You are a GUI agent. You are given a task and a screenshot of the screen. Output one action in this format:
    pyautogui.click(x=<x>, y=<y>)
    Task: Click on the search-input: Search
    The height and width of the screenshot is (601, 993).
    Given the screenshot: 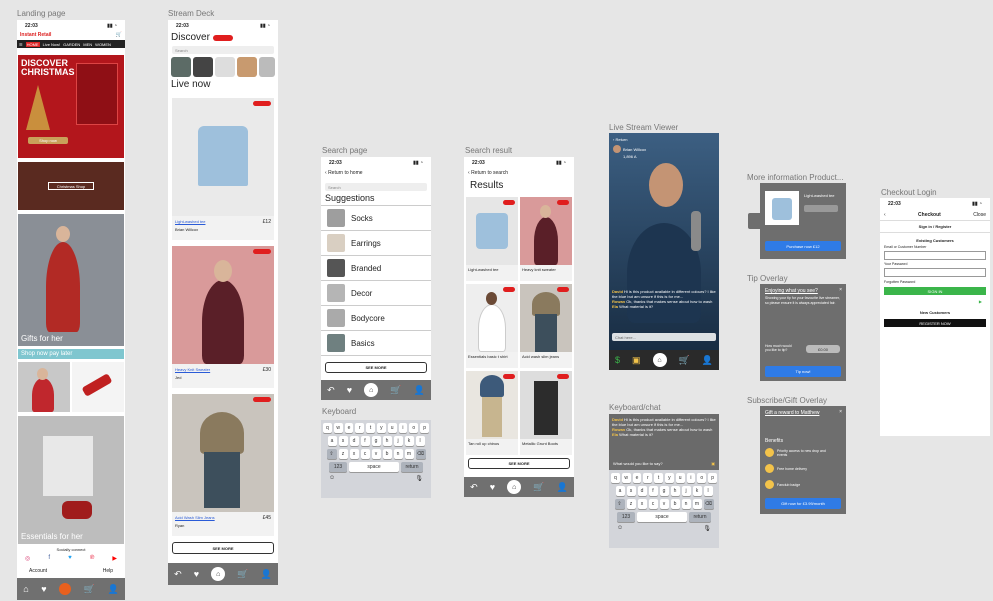 What is the action you would take?
    pyautogui.click(x=223, y=50)
    